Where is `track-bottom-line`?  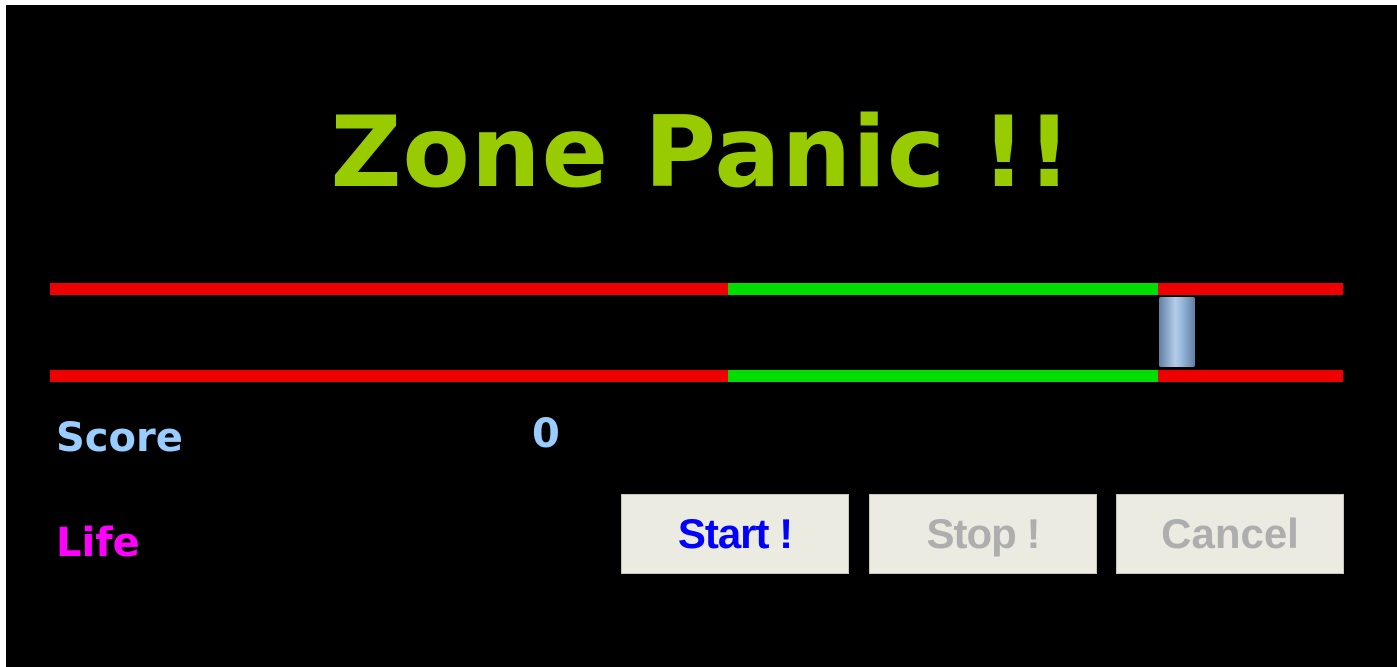 track-bottom-line is located at coordinates (696, 376).